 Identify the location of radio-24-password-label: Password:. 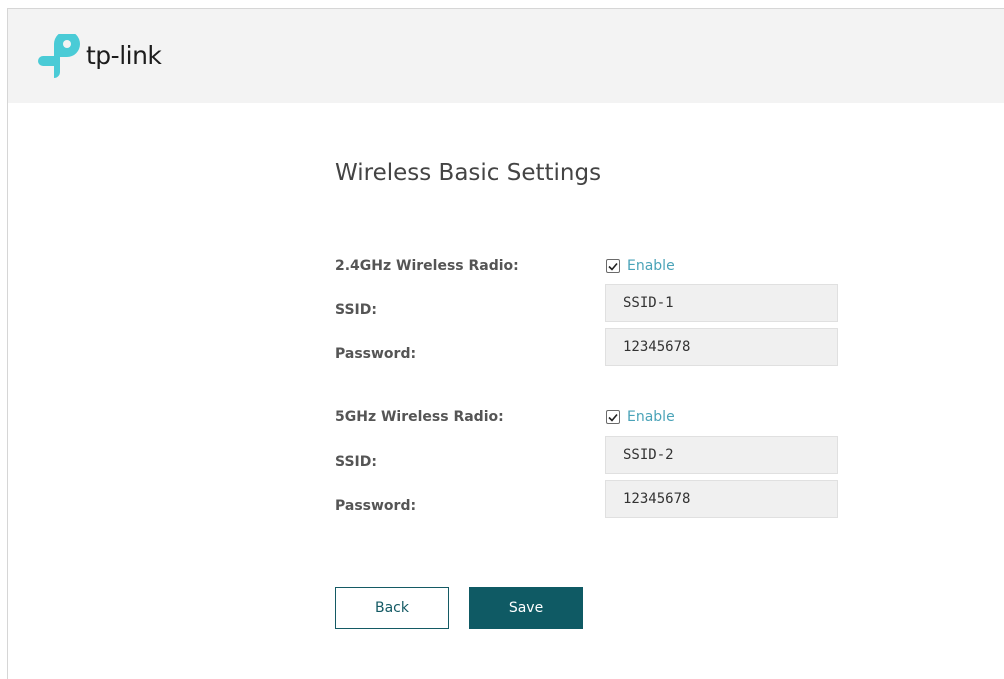
(376, 354).